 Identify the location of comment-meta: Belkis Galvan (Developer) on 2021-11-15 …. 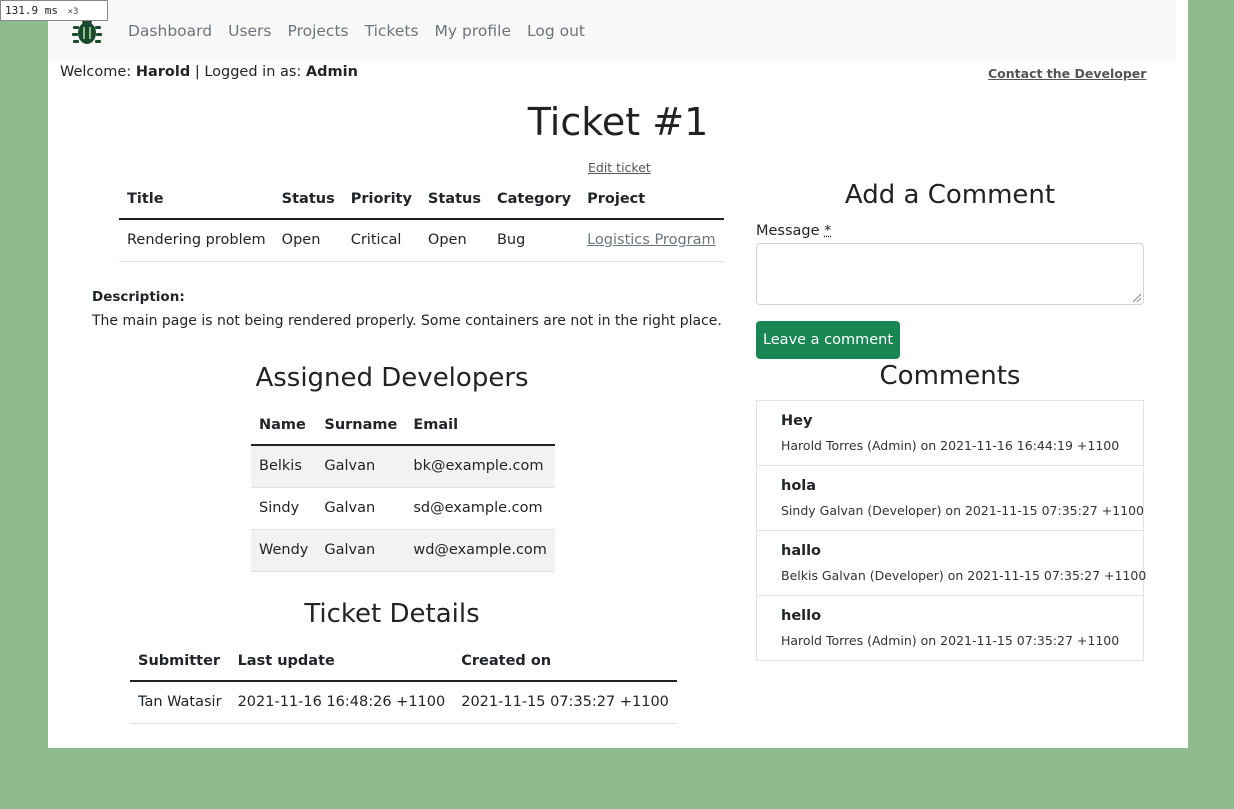
(964, 575).